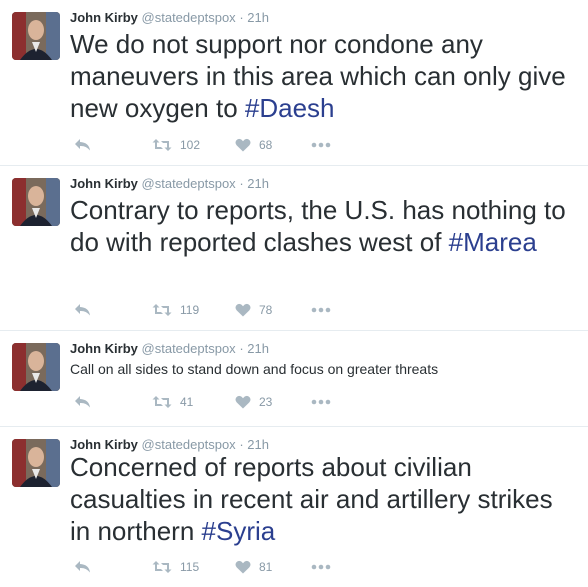 The image size is (588, 587). I want to click on retweet-button: 115, so click(175, 567).